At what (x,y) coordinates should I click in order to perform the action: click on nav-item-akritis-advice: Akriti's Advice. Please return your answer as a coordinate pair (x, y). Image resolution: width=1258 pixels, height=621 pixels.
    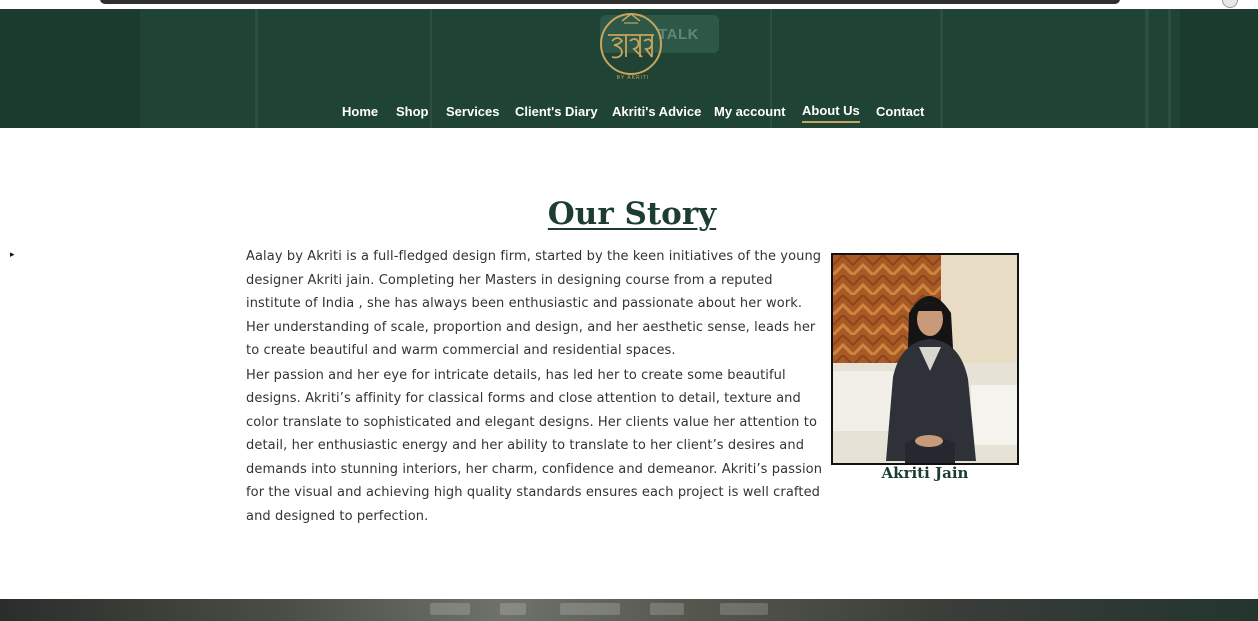
    Looking at the image, I should click on (656, 111).